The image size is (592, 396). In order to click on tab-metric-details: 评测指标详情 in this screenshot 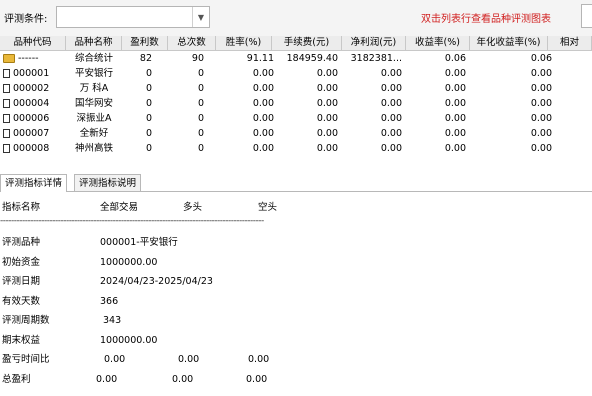, I will do `click(34, 183)`.